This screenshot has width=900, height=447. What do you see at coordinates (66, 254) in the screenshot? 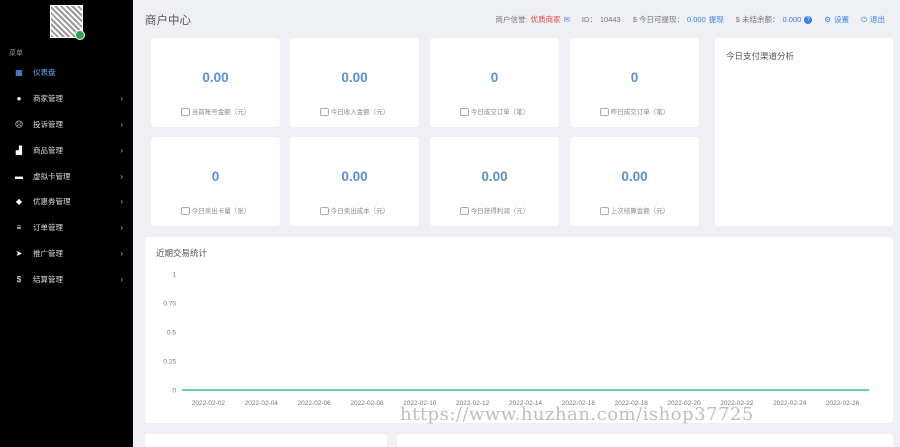
I see `sidebar-item-7: ➤ 推广管理 ›` at bounding box center [66, 254].